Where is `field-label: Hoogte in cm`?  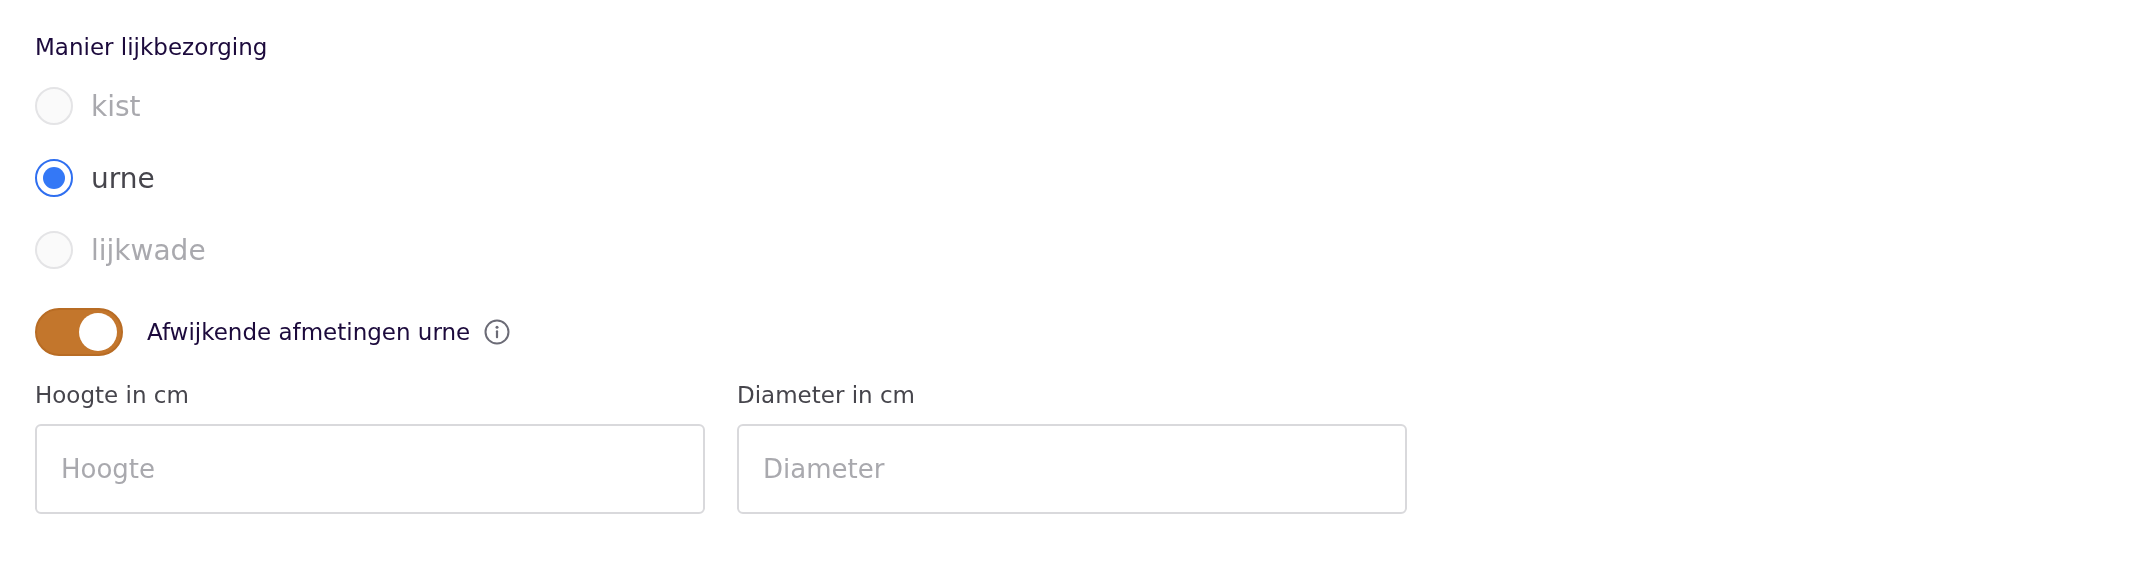 field-label: Hoogte in cm is located at coordinates (112, 395).